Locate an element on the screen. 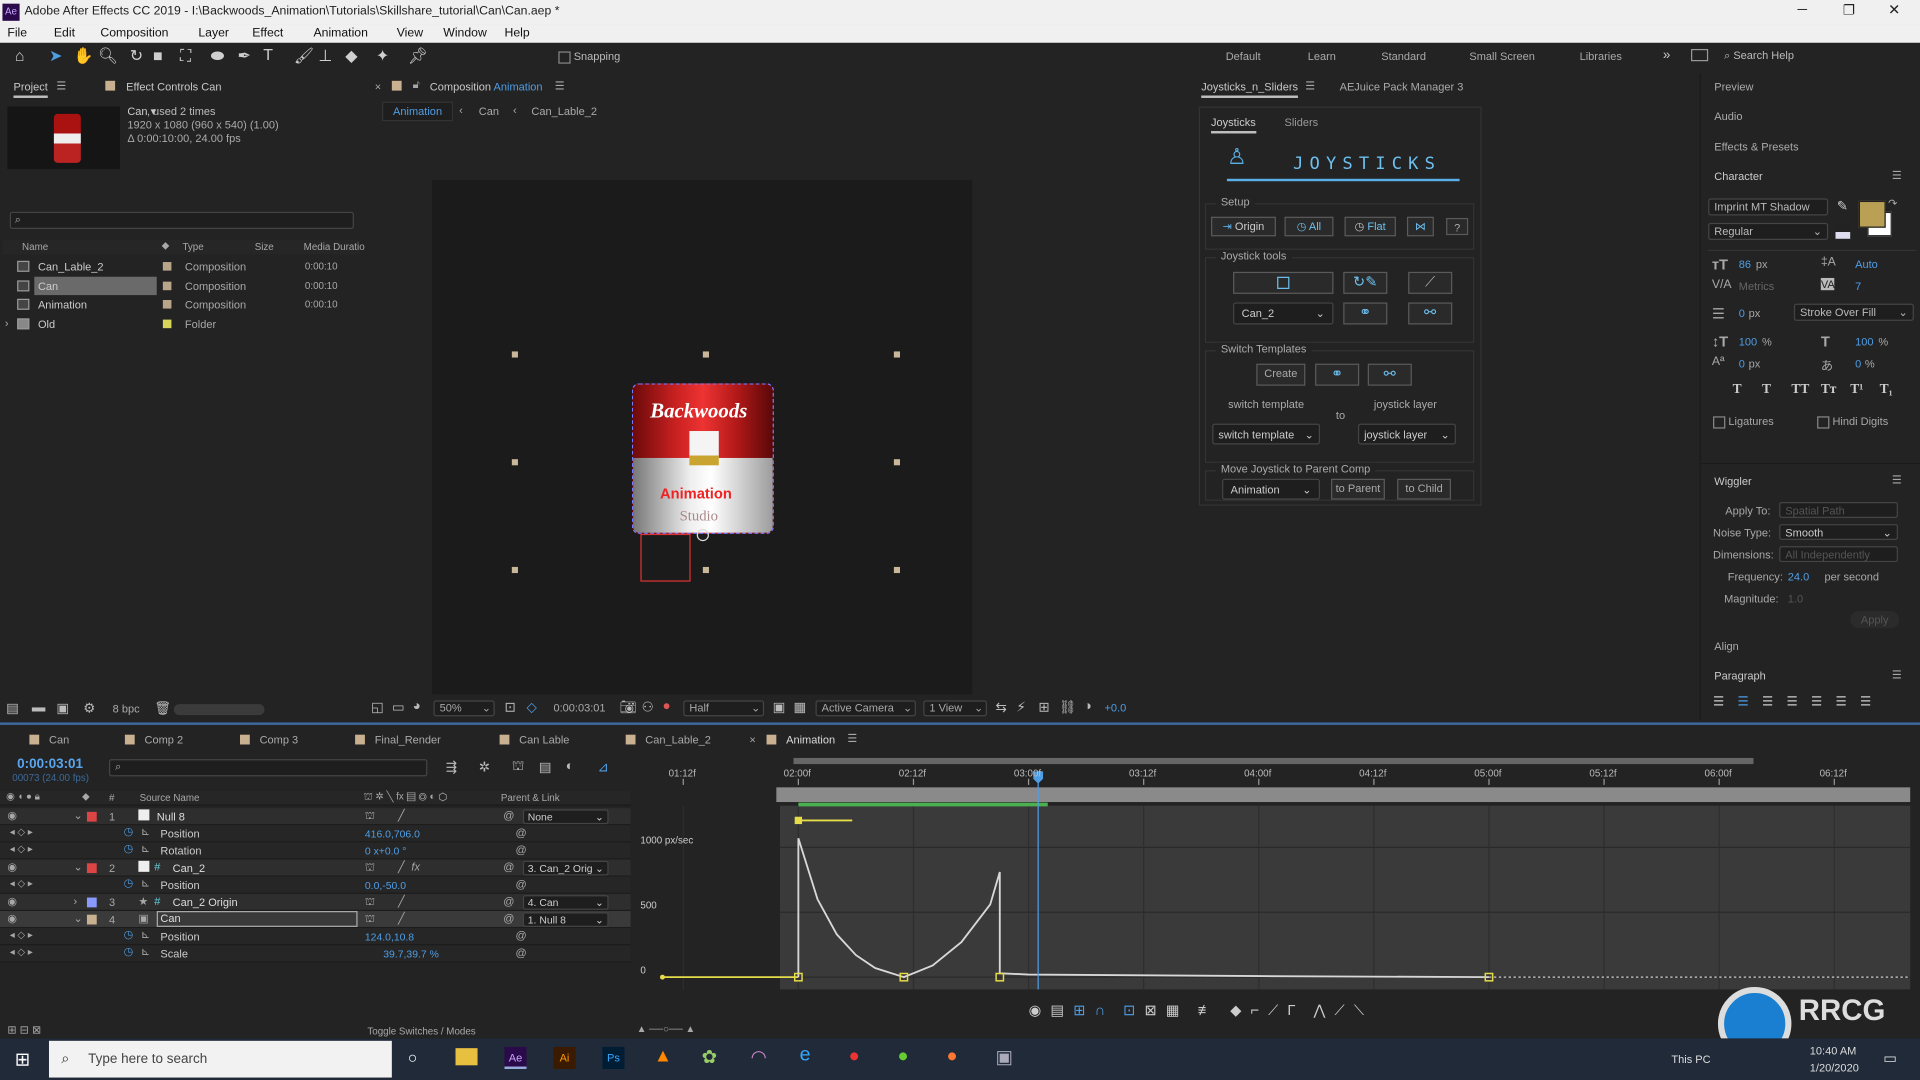  no-fill-icon is located at coordinates (1843, 232).